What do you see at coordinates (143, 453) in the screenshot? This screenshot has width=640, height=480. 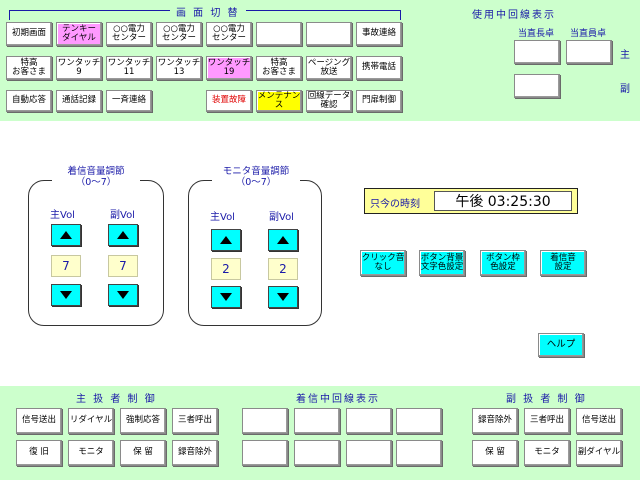 I see `hold-button: 保 留` at bounding box center [143, 453].